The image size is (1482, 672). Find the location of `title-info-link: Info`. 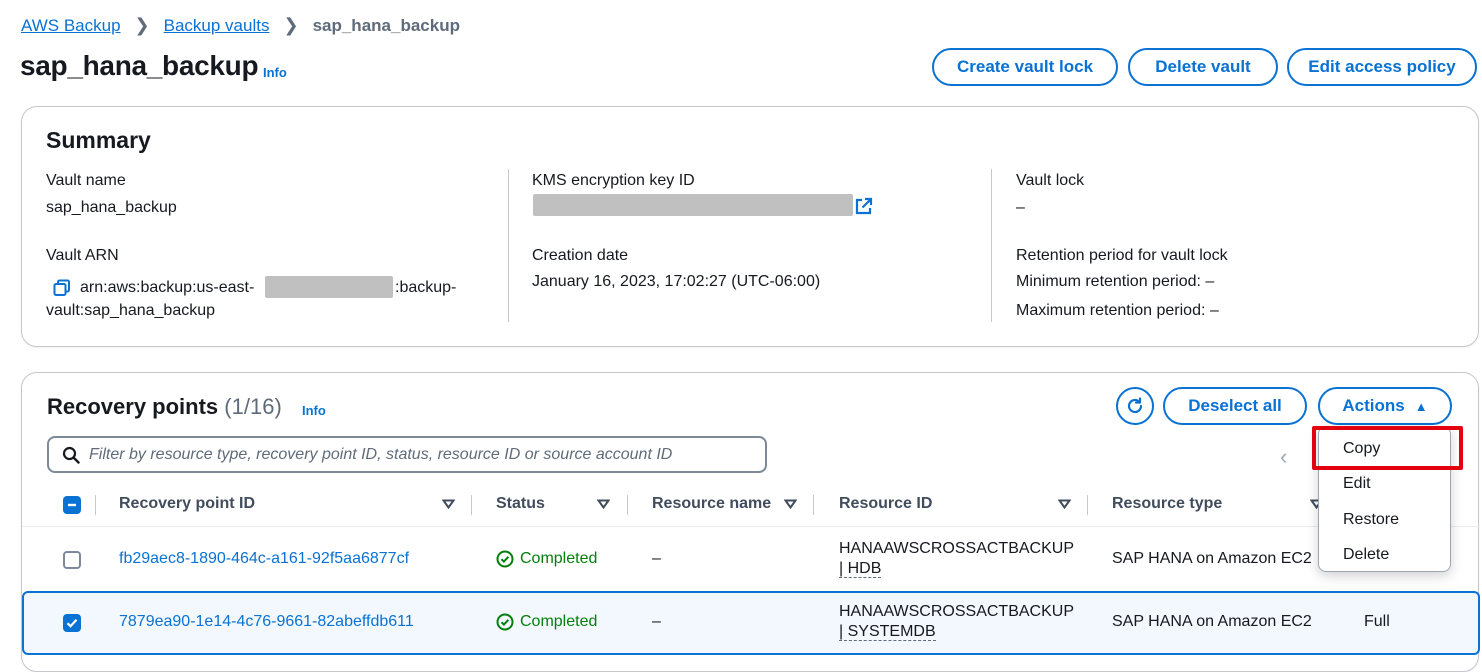

title-info-link: Info is located at coordinates (275, 72).